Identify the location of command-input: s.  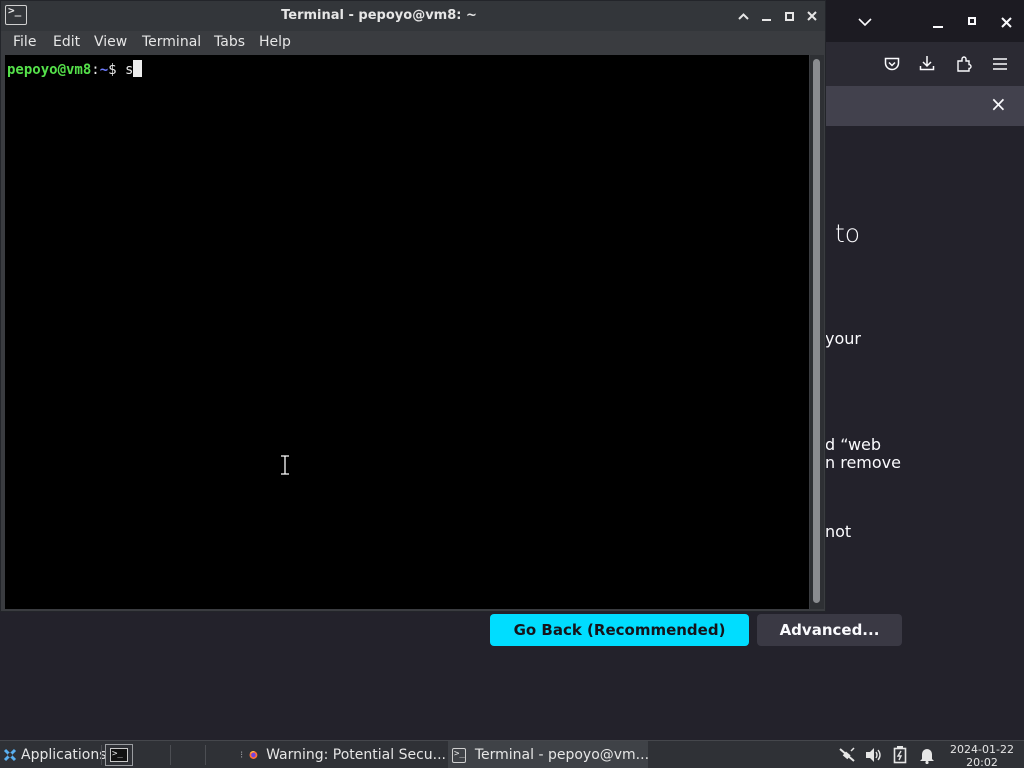
(129, 70).